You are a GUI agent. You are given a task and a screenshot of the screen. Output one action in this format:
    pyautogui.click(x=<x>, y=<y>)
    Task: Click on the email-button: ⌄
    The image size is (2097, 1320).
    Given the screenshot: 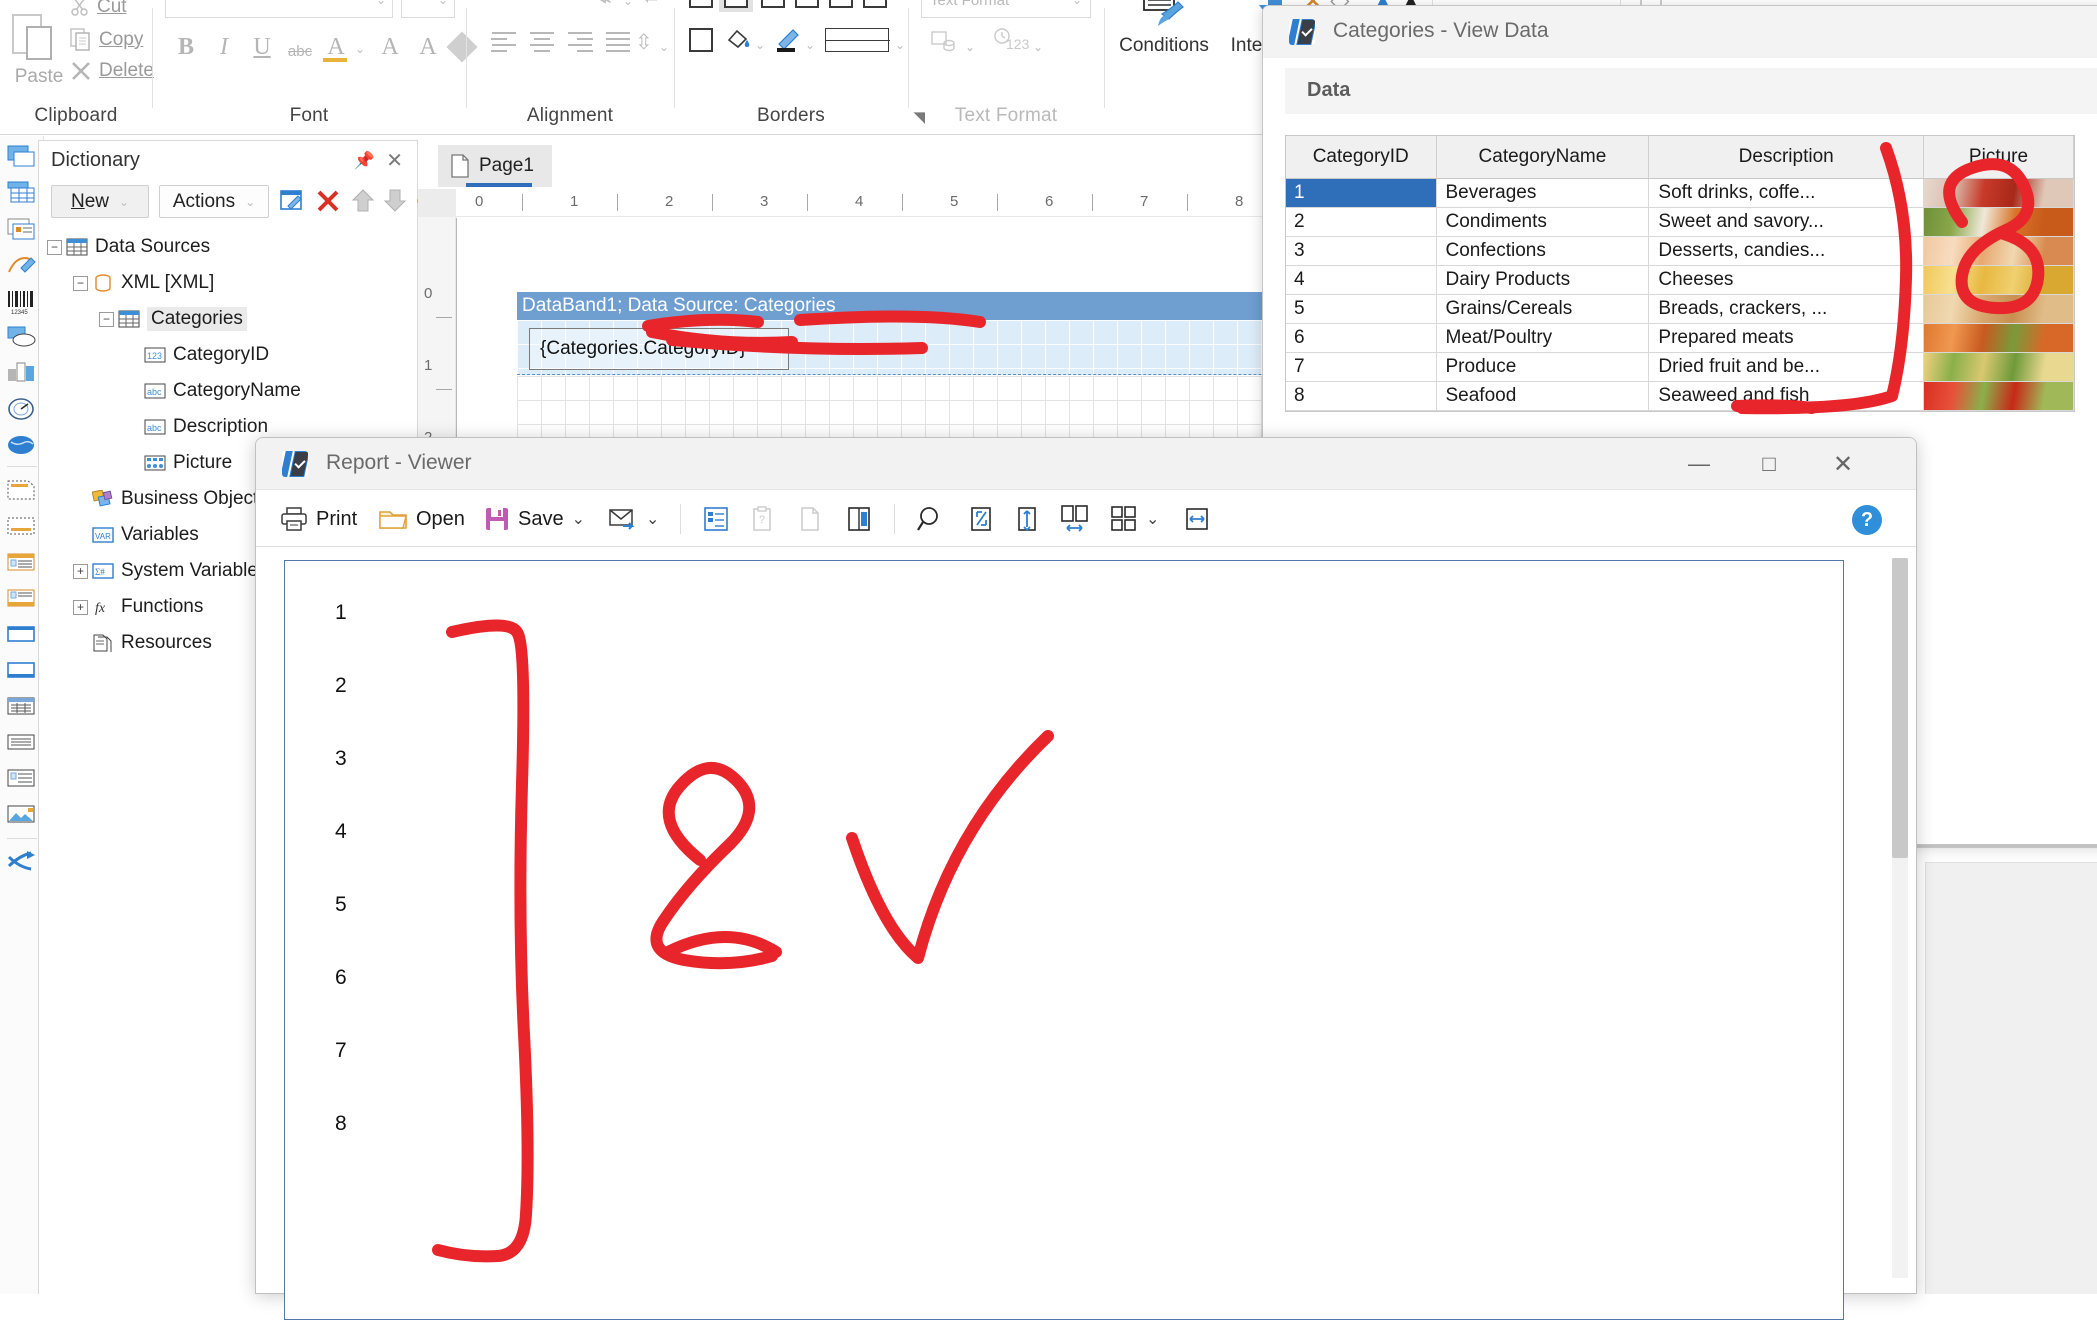 What is the action you would take?
    pyautogui.click(x=633, y=519)
    